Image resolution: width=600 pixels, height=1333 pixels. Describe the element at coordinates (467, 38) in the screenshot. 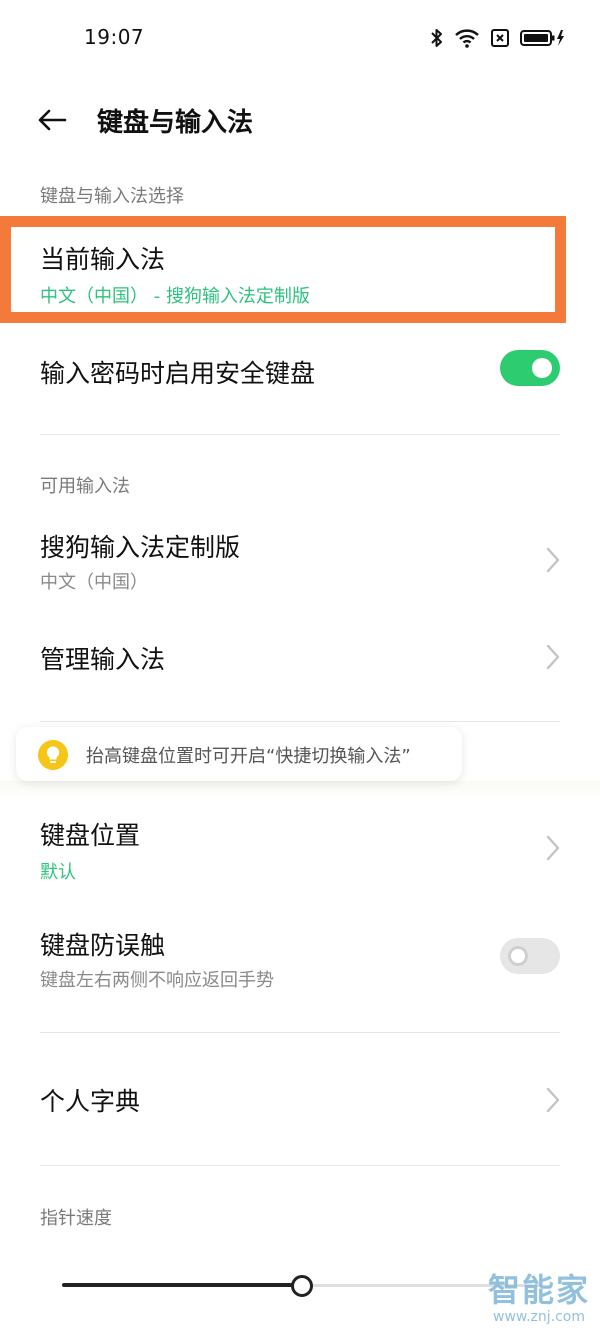

I see `wifi-icon` at that location.